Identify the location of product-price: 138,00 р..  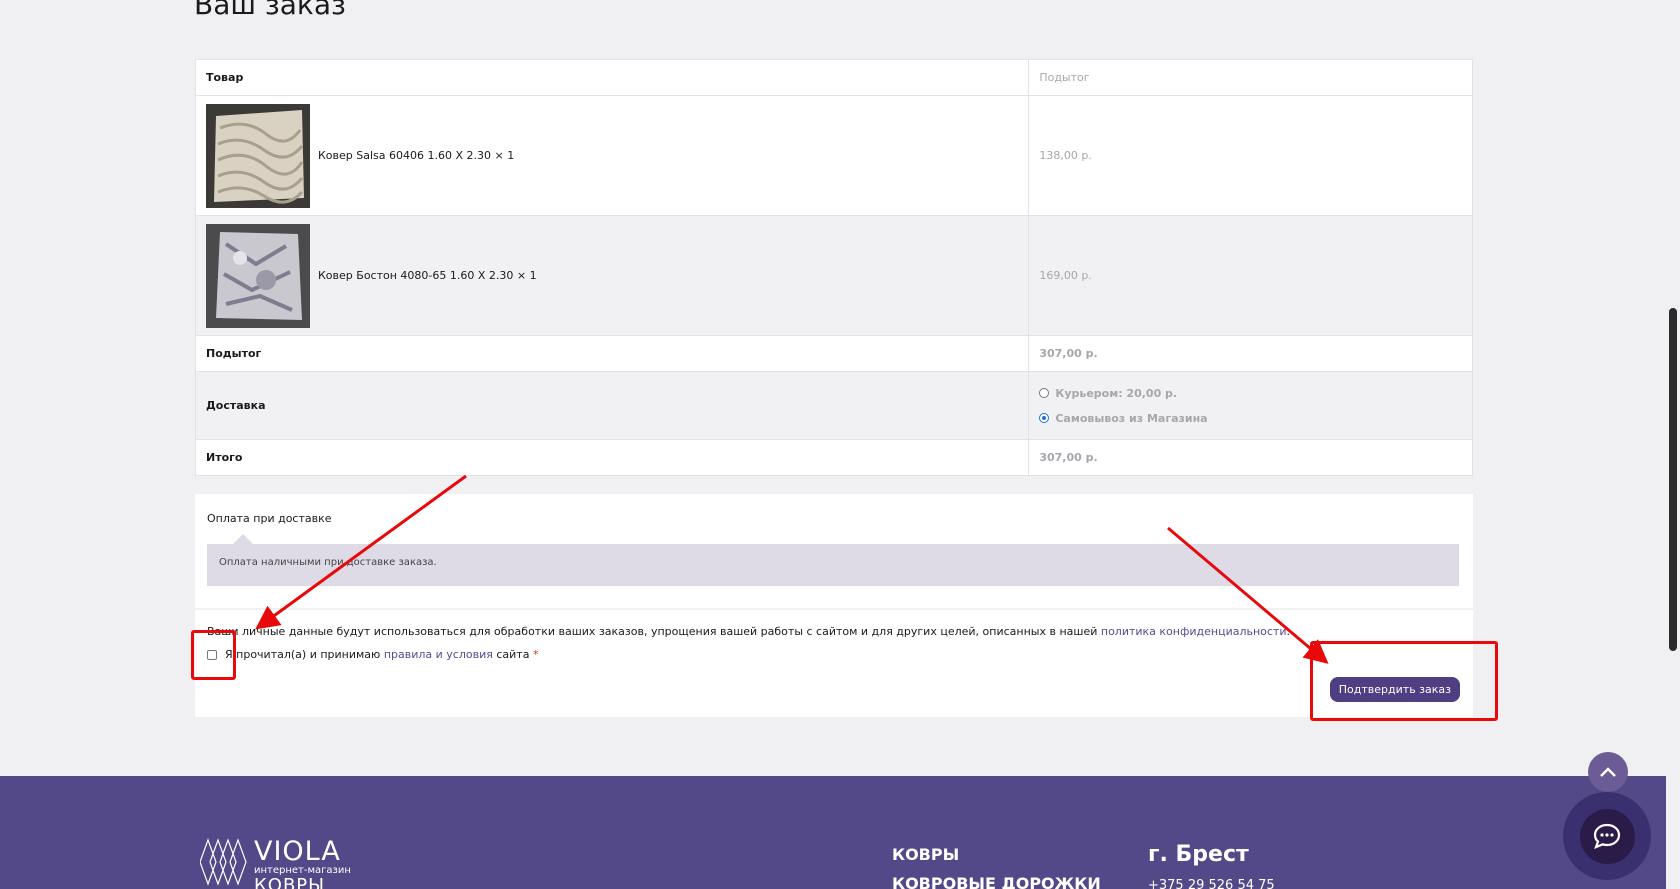
(1250, 155).